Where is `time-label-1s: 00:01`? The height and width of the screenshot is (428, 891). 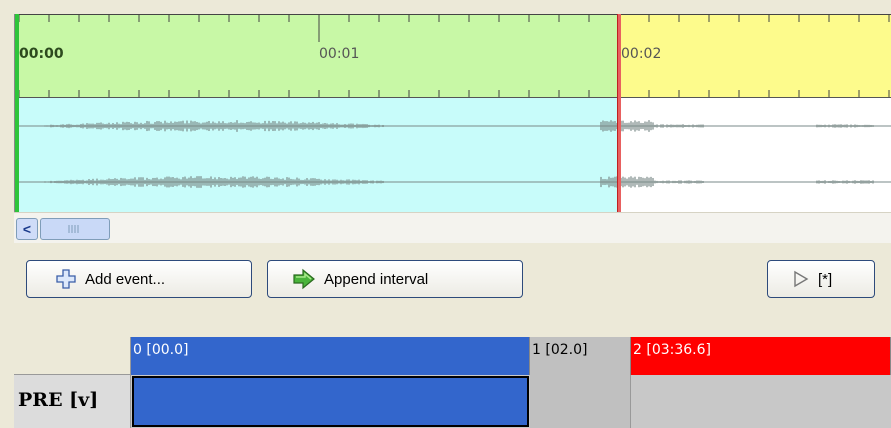 time-label-1s: 00:01 is located at coordinates (339, 54).